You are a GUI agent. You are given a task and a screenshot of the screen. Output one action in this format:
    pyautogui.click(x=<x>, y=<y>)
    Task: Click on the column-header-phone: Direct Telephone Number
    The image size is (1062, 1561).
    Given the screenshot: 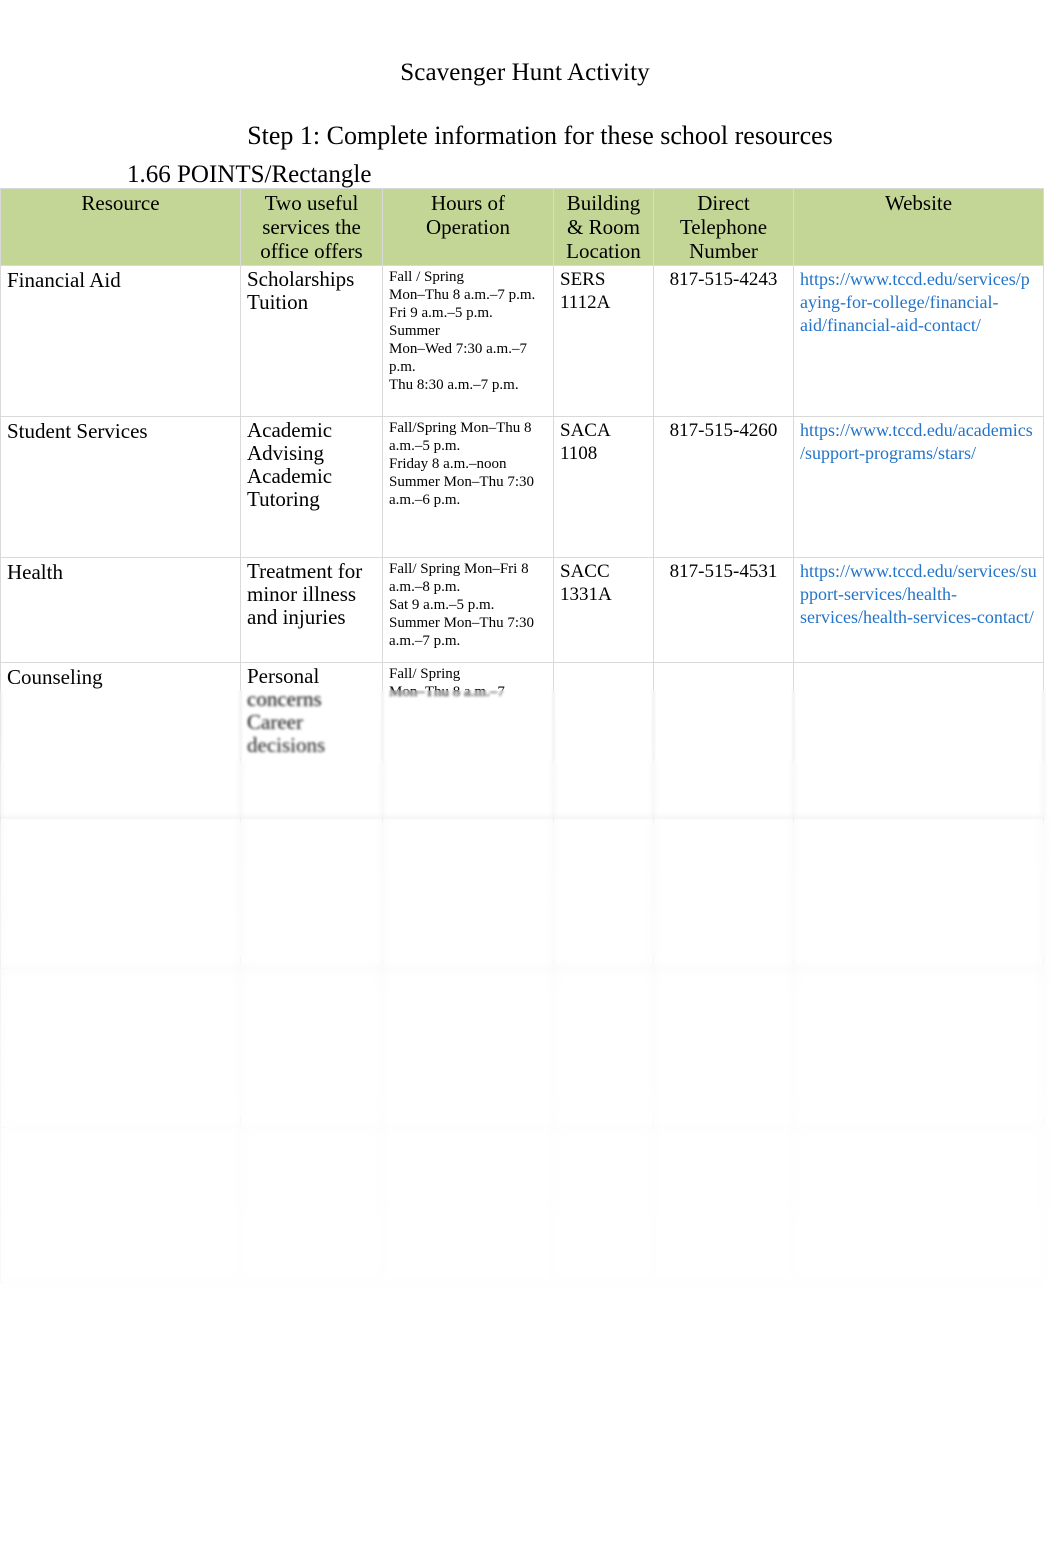 What is the action you would take?
    pyautogui.click(x=723, y=227)
    